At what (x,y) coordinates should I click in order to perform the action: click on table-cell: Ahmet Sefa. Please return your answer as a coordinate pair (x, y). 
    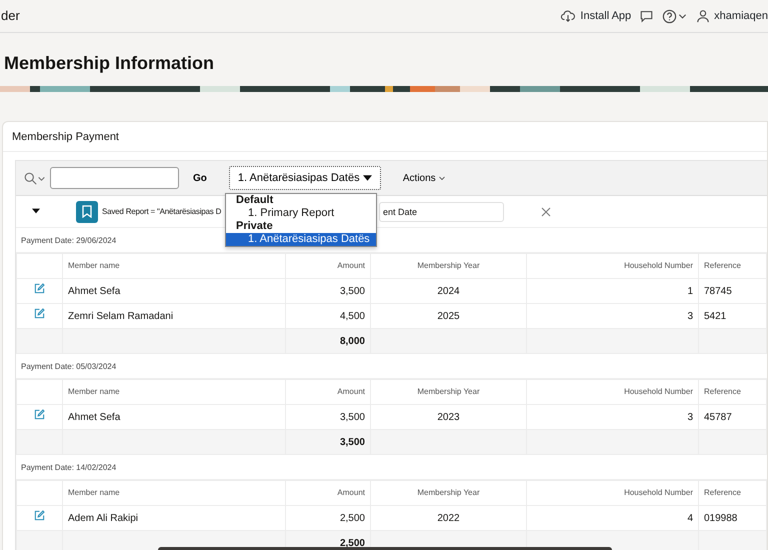
    Looking at the image, I should click on (174, 291).